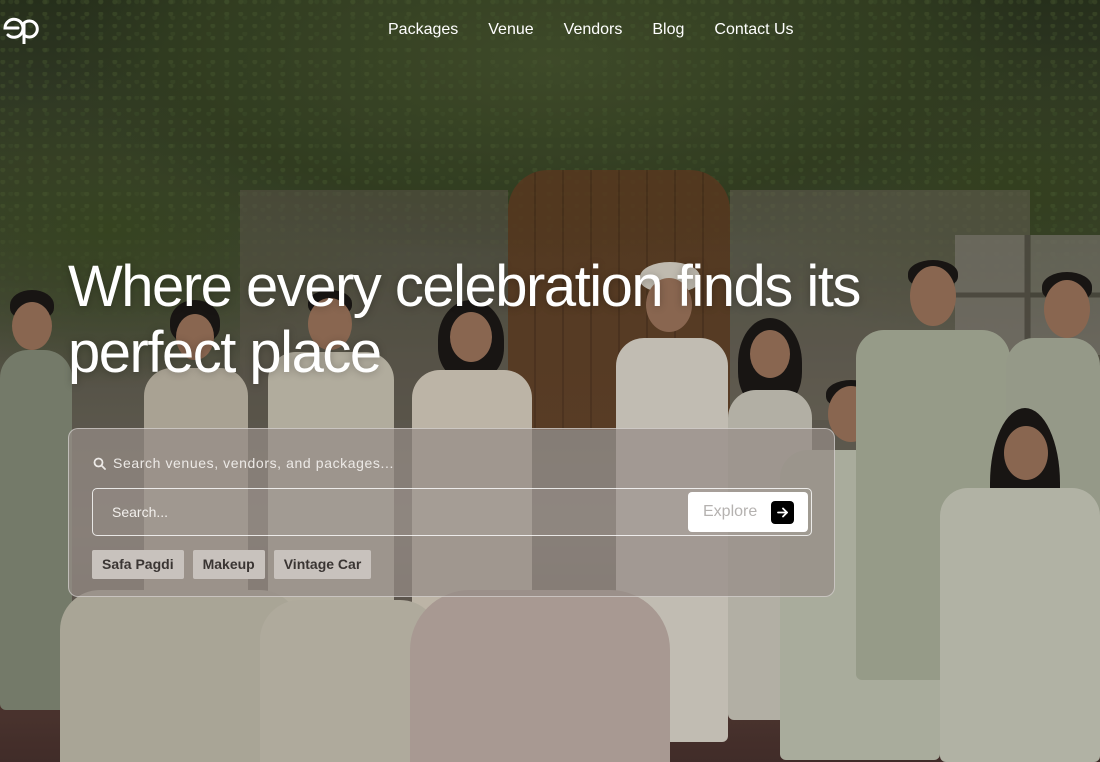 The height and width of the screenshot is (762, 1100). What do you see at coordinates (225, 352) in the screenshot?
I see `headline-line-2: perfect place` at bounding box center [225, 352].